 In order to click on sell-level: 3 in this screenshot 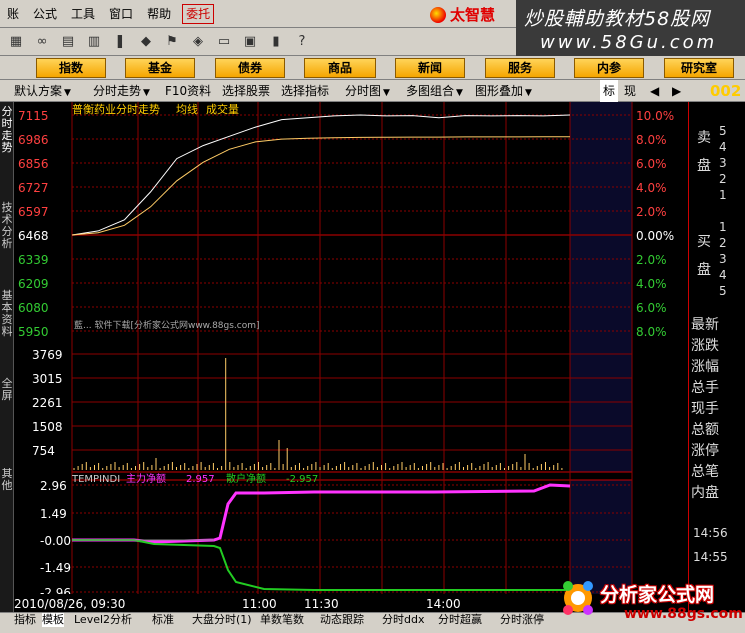, I will do `click(723, 163)`.